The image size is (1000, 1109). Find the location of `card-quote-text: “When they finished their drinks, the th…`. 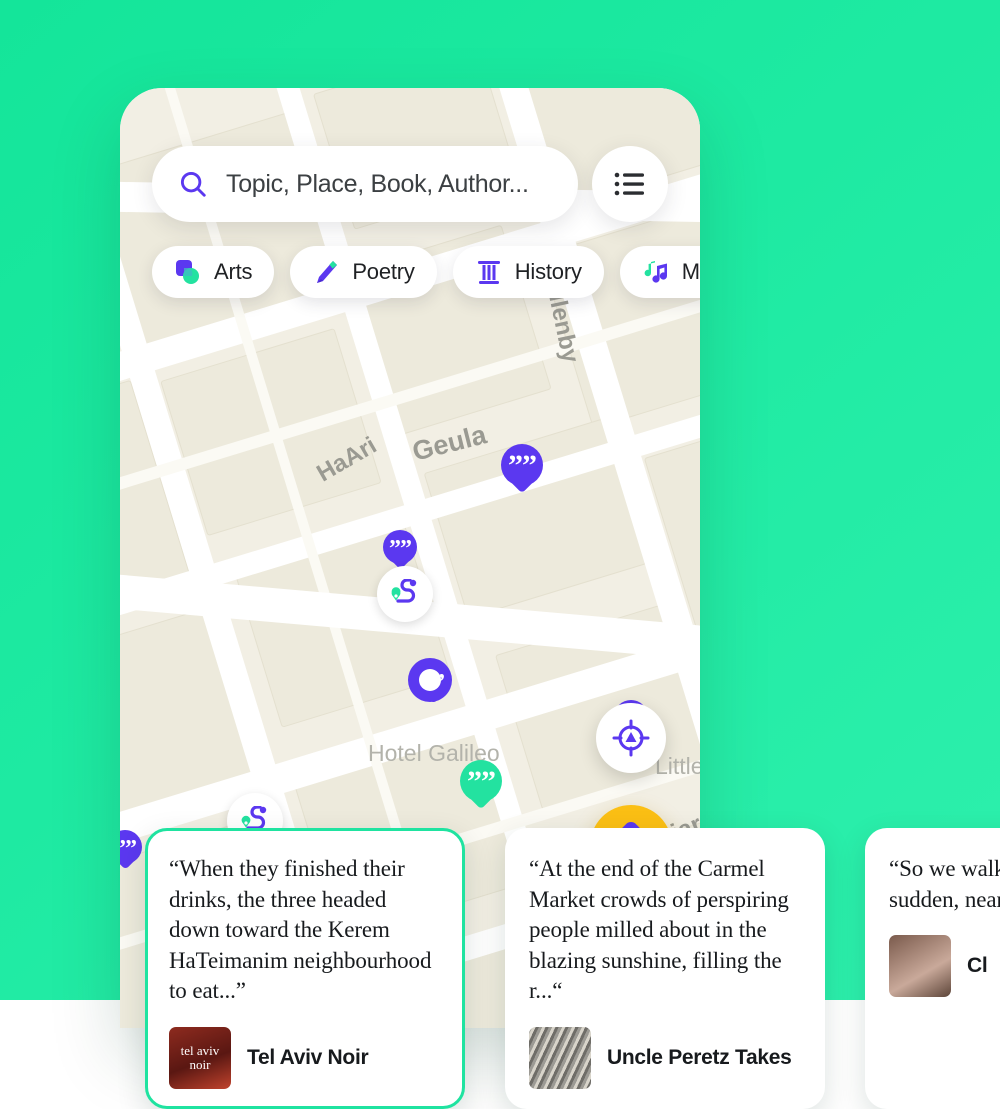

card-quote-text: “When they finished their drinks, the th… is located at coordinates (300, 930).